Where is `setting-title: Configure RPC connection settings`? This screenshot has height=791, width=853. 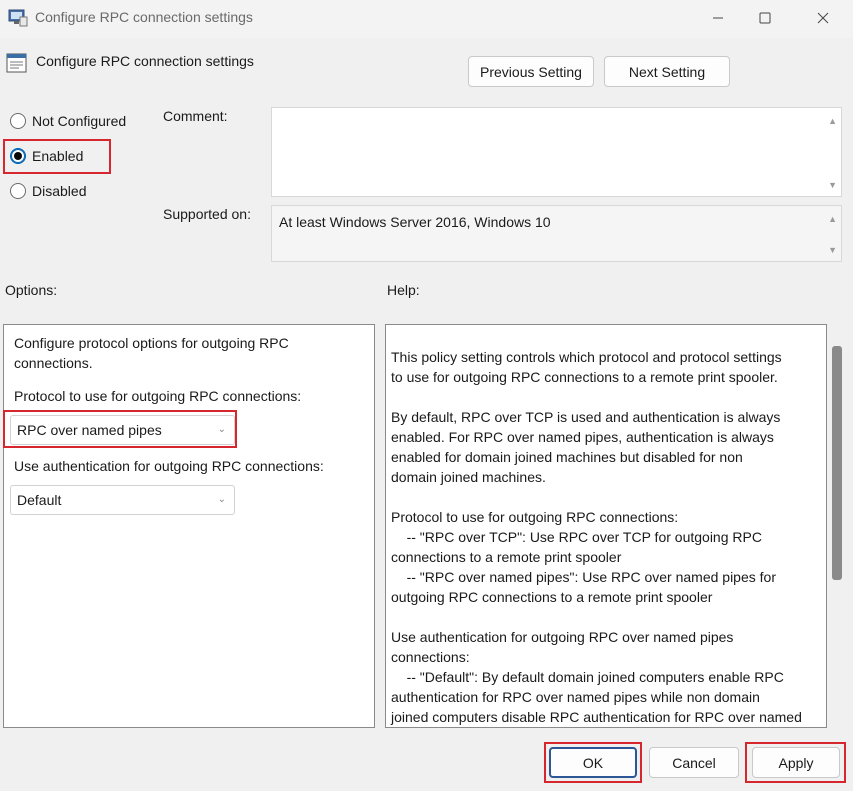
setting-title: Configure RPC connection settings is located at coordinates (145, 61).